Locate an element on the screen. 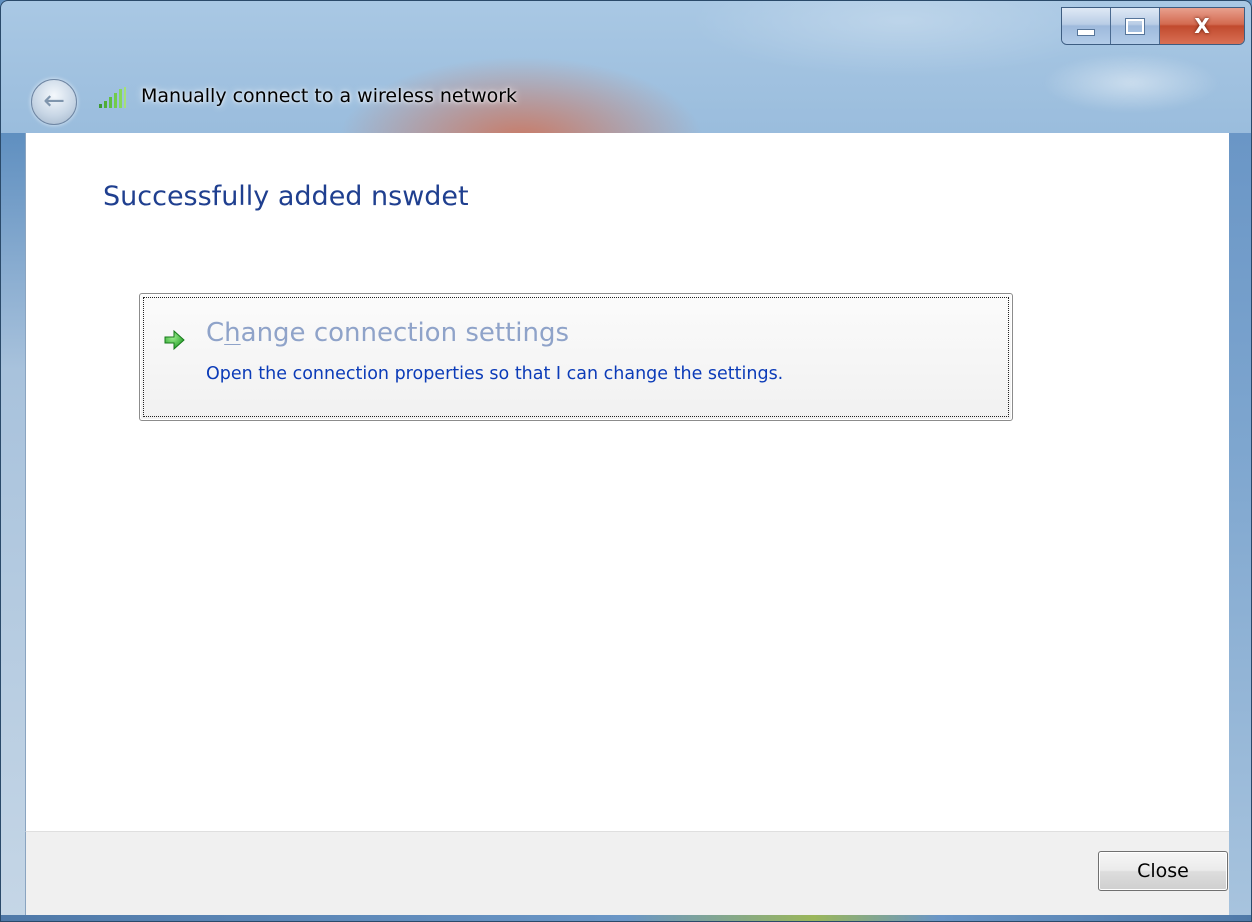  caption-buttons: X is located at coordinates (1153, 26).